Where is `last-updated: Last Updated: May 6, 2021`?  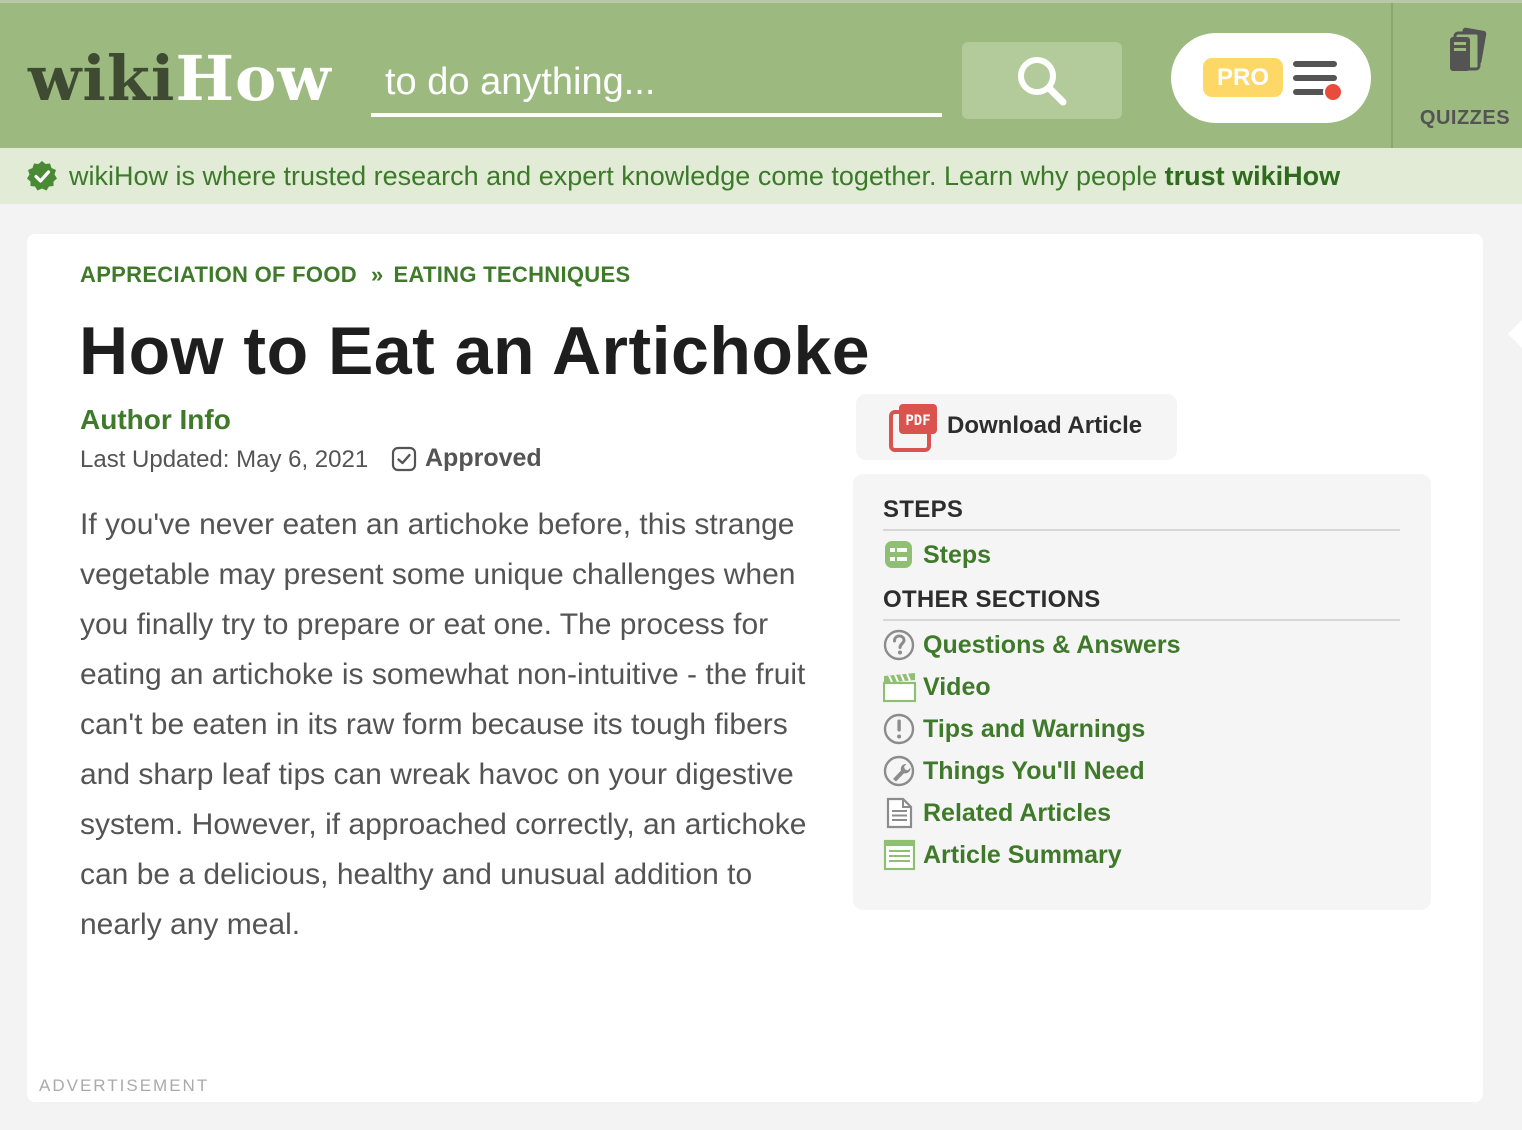 last-updated: Last Updated: May 6, 2021 is located at coordinates (224, 459).